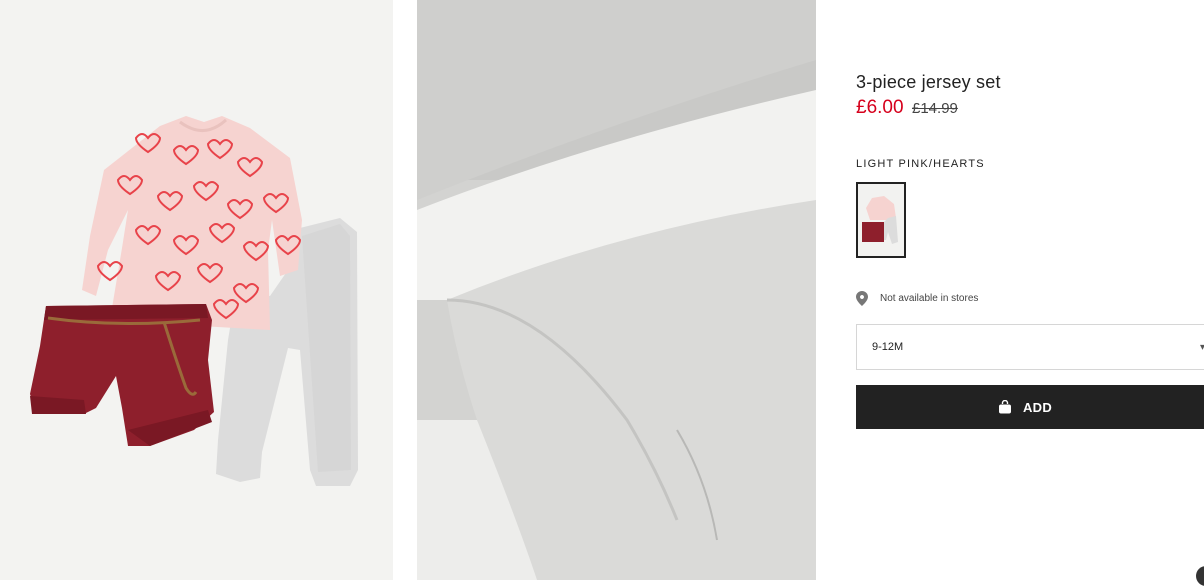  I want to click on store-availability: Not available in stores, so click(917, 298).